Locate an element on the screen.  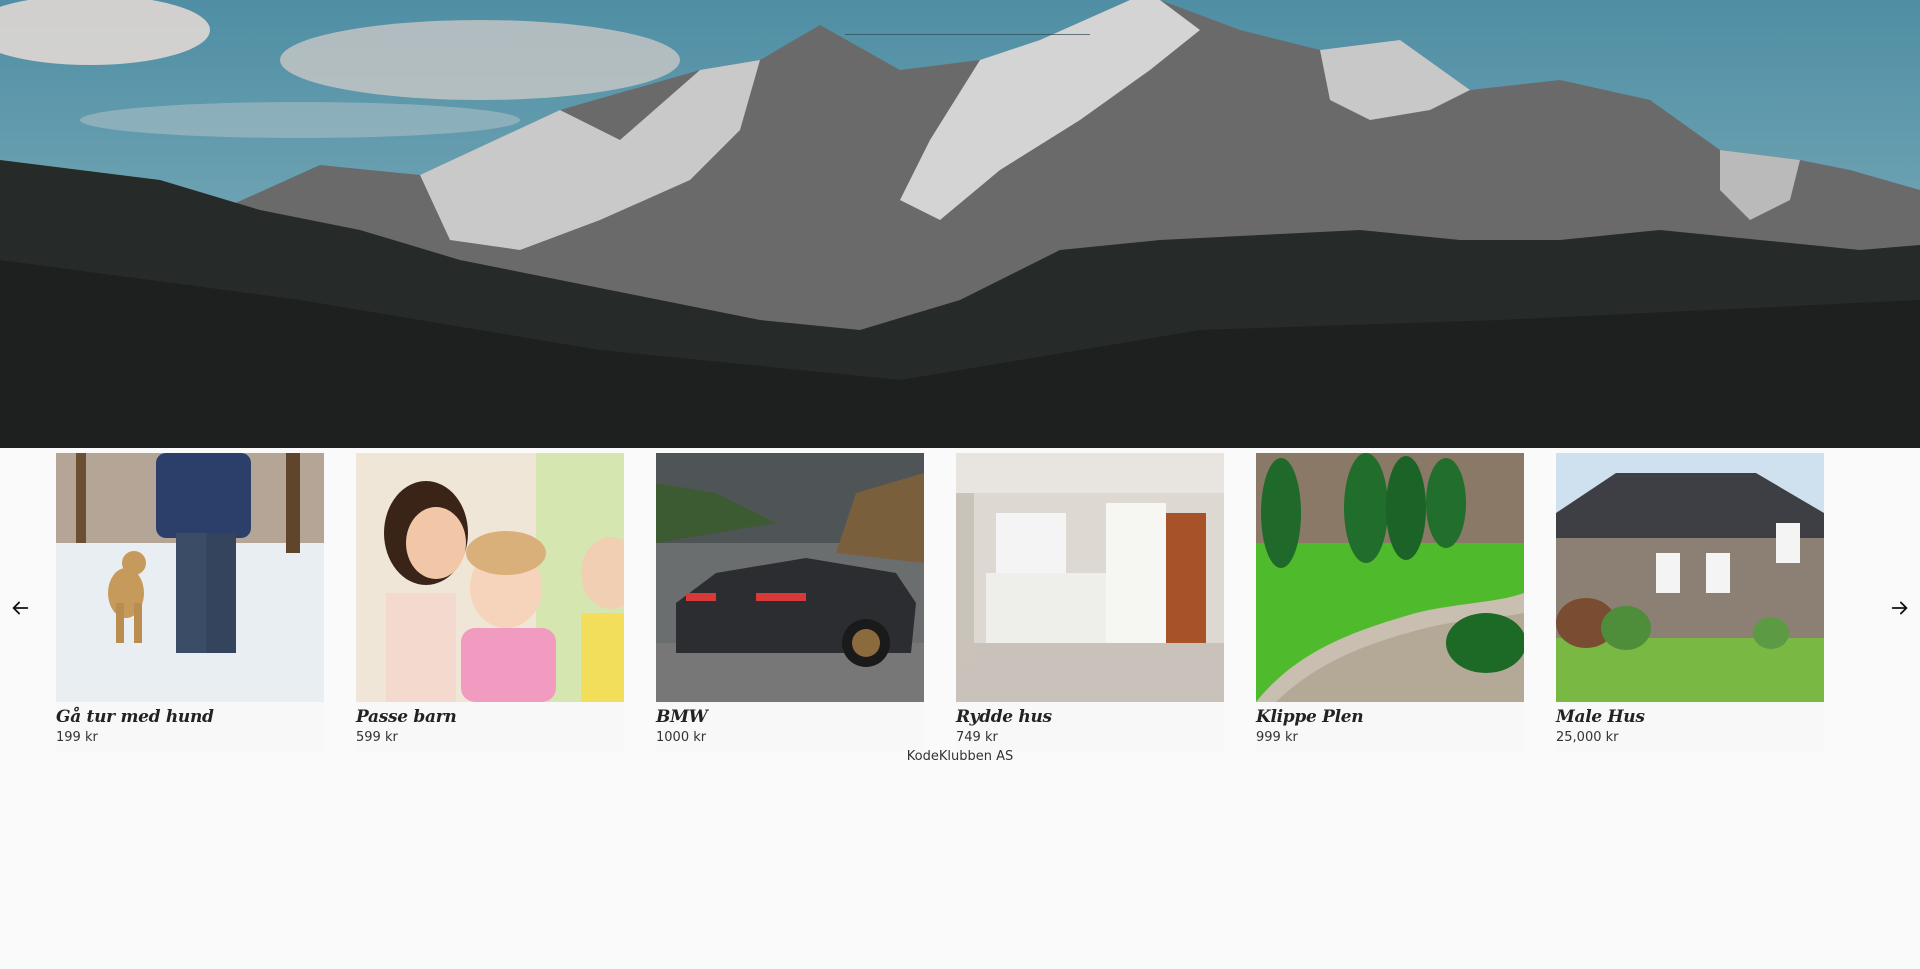
product-card-paint-house: Male Hus 25,000 kr is located at coordinates (1690, 602).